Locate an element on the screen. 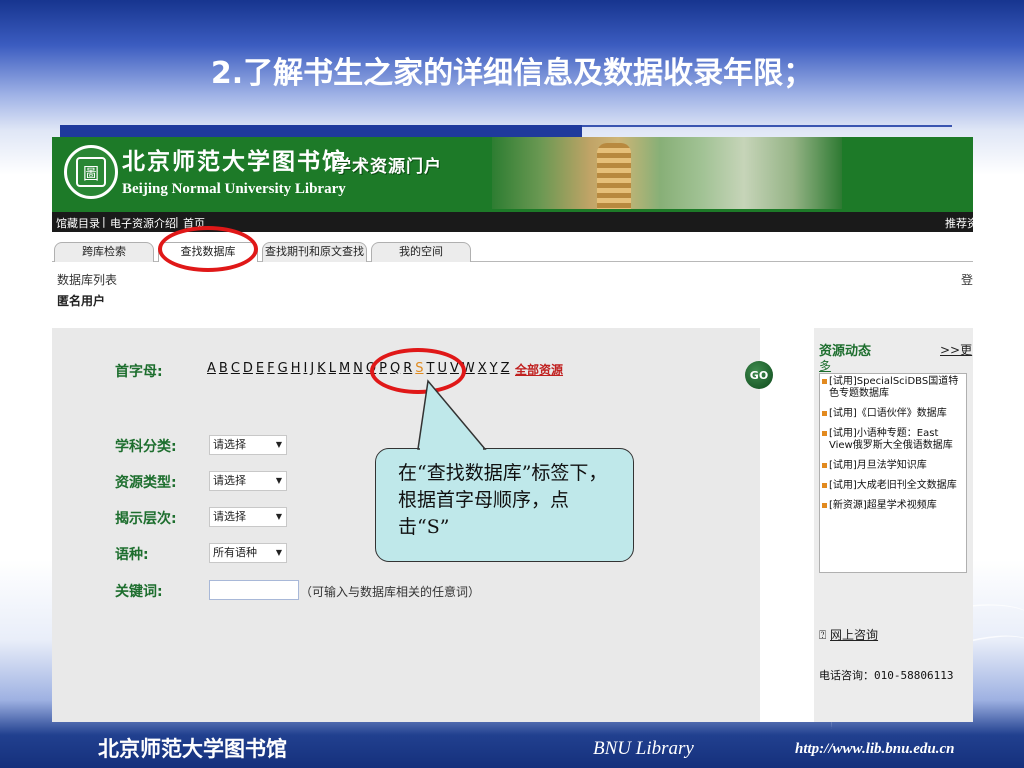 This screenshot has width=1024, height=768. campus-tower-image is located at coordinates (614, 176).